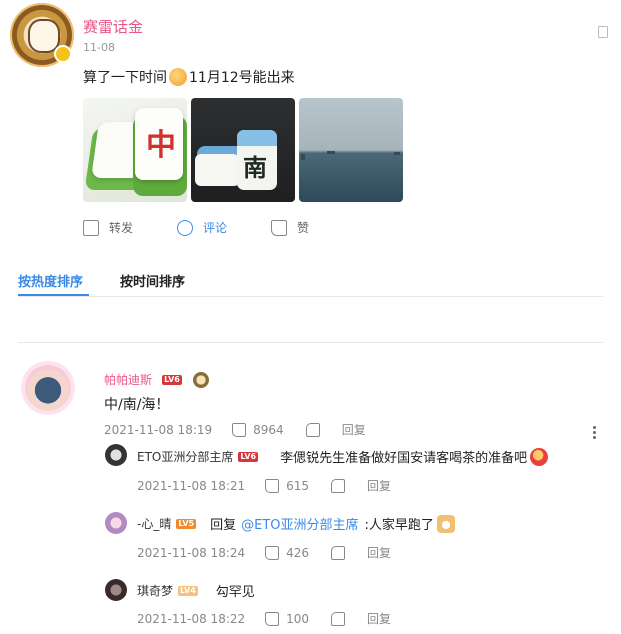 This screenshot has height=634, width=621. I want to click on tab-sort-time: 按时间排序, so click(152, 280).